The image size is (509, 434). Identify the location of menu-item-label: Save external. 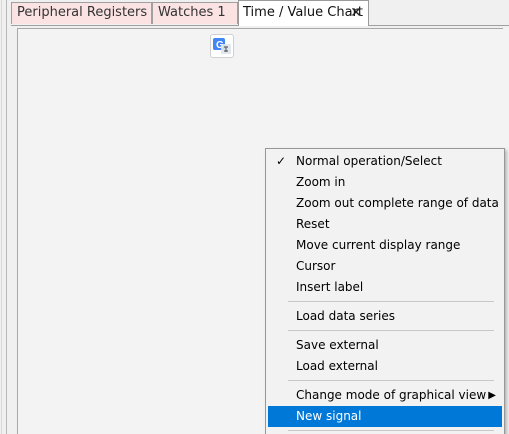
(337, 345).